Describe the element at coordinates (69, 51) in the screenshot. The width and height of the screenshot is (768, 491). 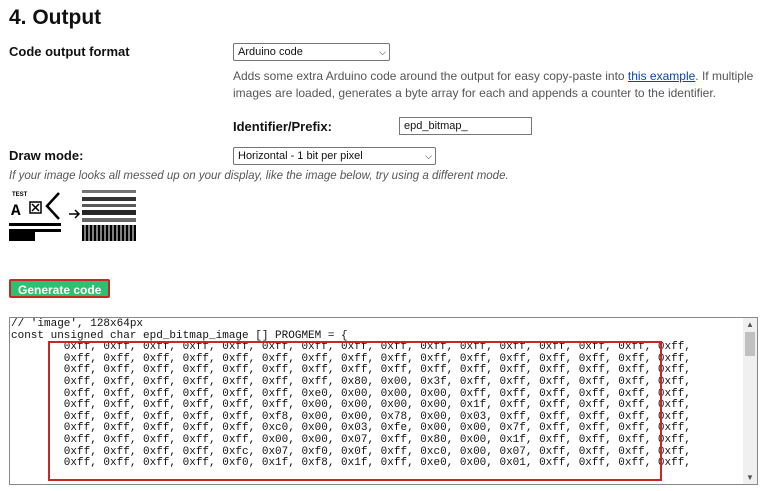
I see `output-format-label: Code output format` at that location.